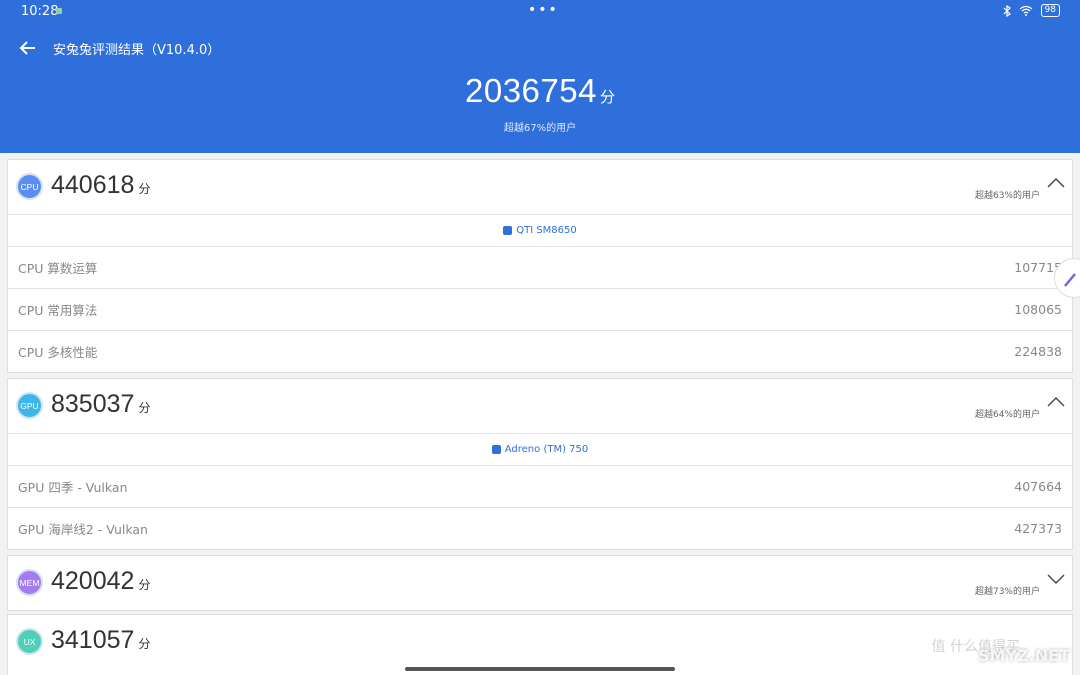 The height and width of the screenshot is (675, 1080). What do you see at coordinates (144, 585) in the screenshot?
I see `mem-score-unit: 分` at bounding box center [144, 585].